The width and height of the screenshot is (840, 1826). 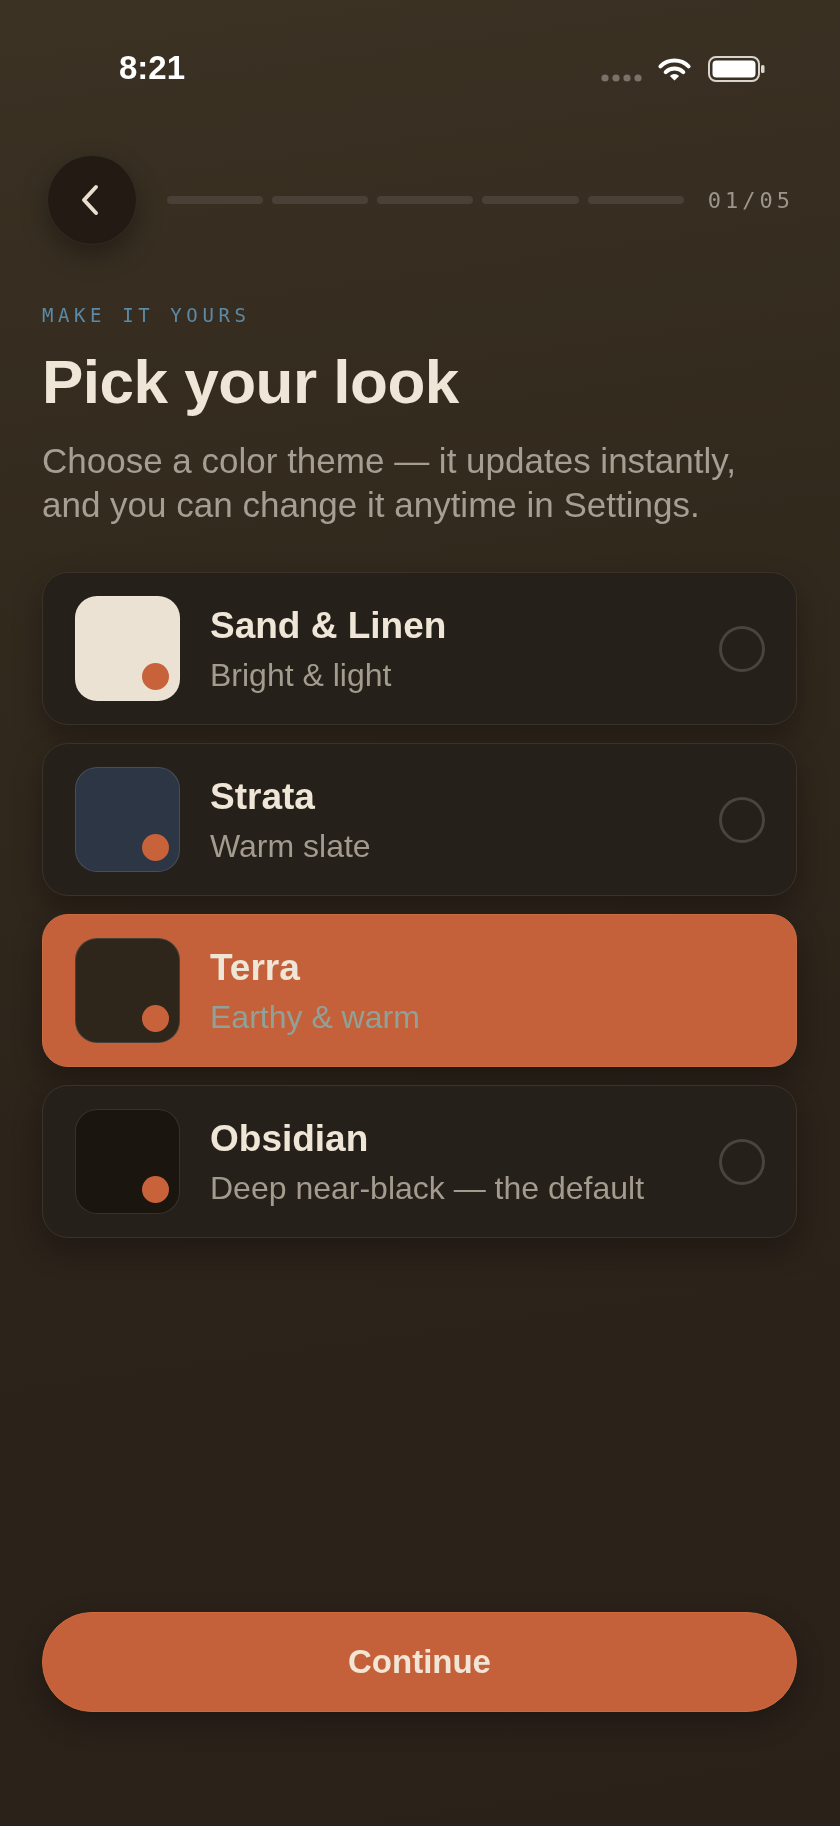 I want to click on theme-description: Bright & light, so click(x=301, y=674).